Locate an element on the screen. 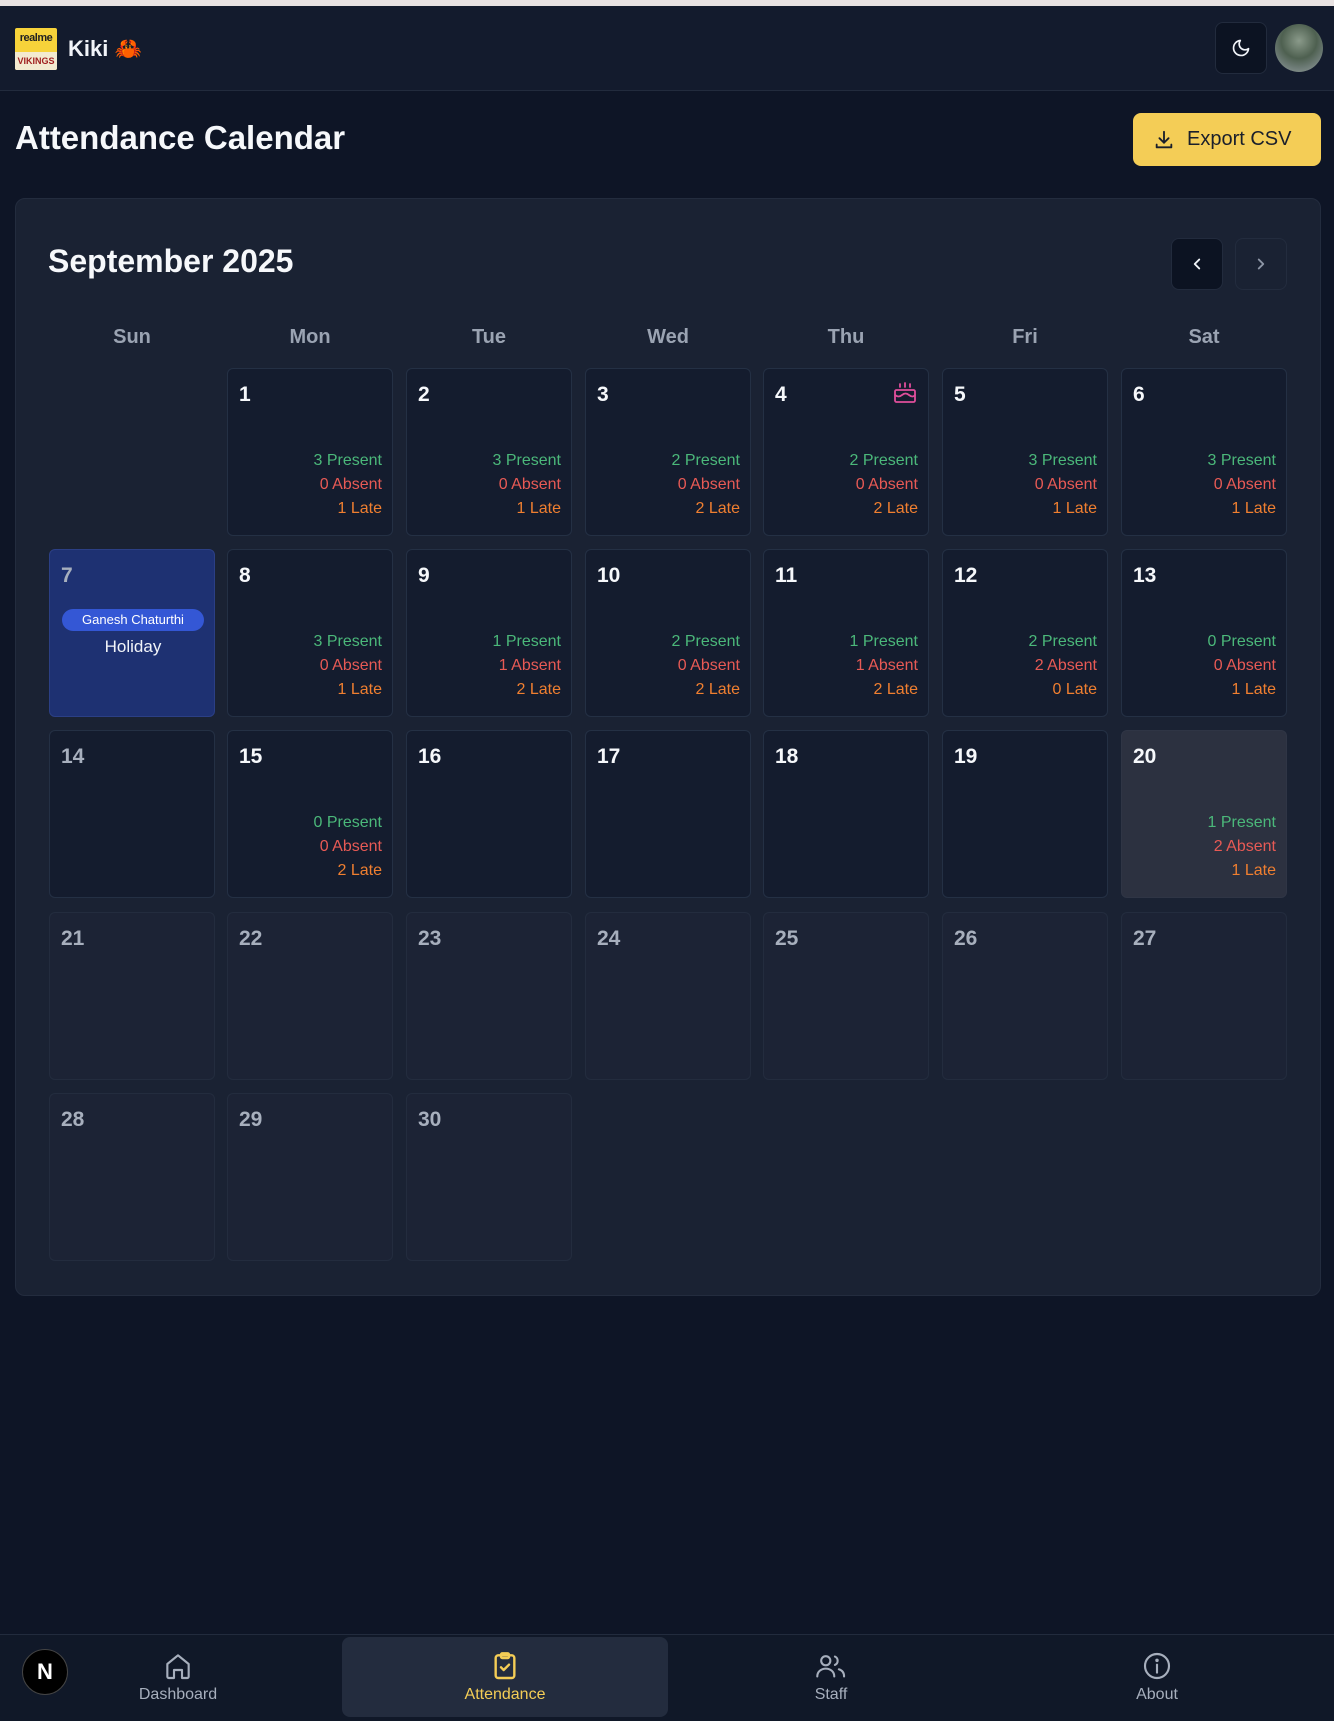 This screenshot has width=1334, height=1721. month-label: September 2025 is located at coordinates (171, 261).